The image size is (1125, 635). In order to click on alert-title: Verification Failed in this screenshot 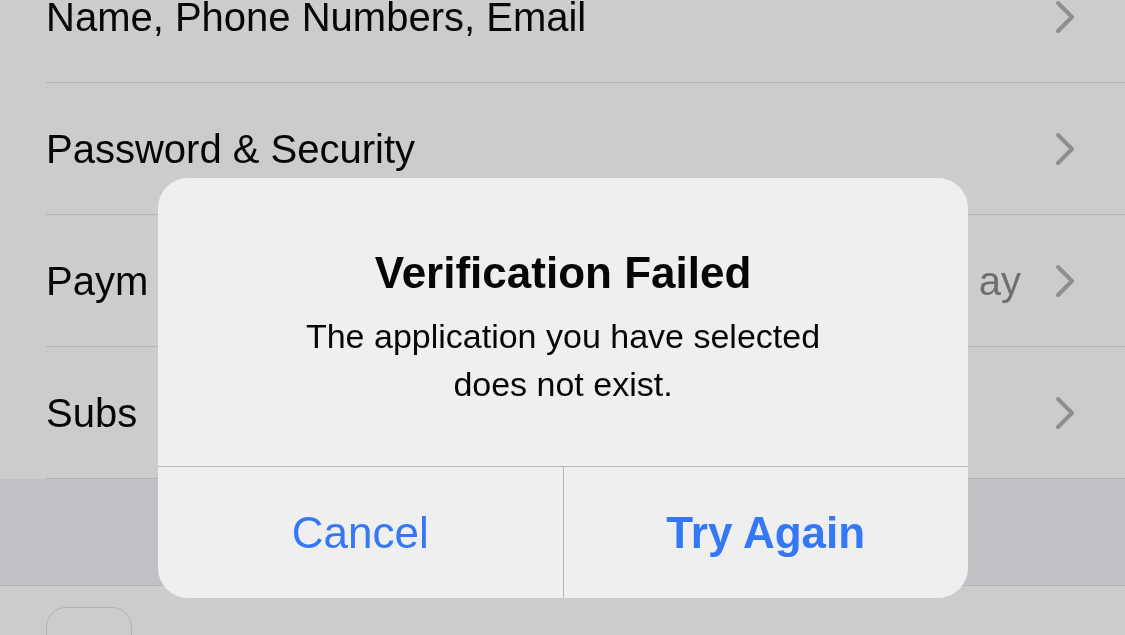, I will do `click(563, 273)`.